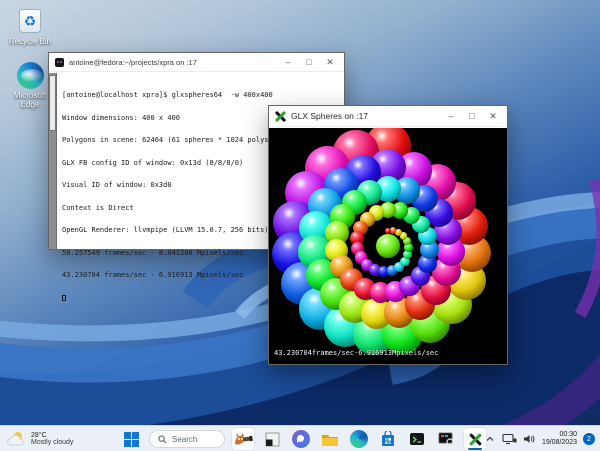  I want to click on taskbar-icon-edge, so click(359, 439).